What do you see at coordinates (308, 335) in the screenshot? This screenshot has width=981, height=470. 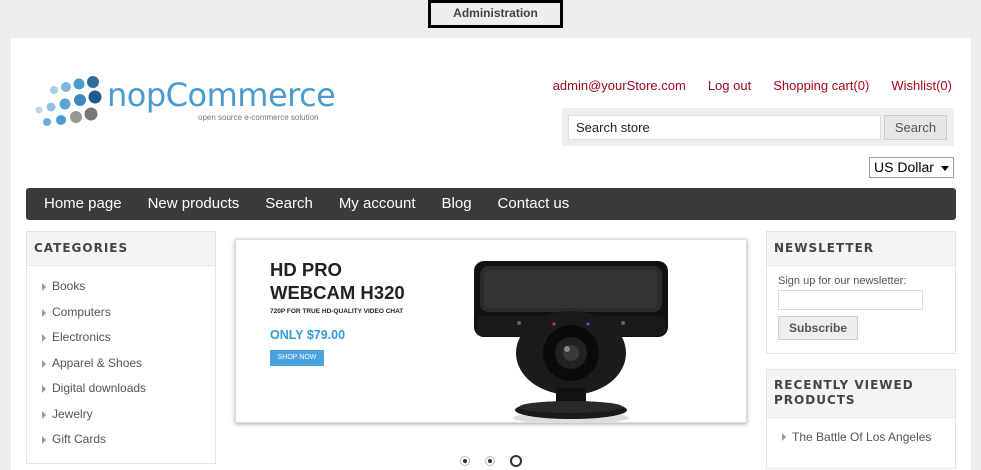 I see `slide-price: ONLY $79.00` at bounding box center [308, 335].